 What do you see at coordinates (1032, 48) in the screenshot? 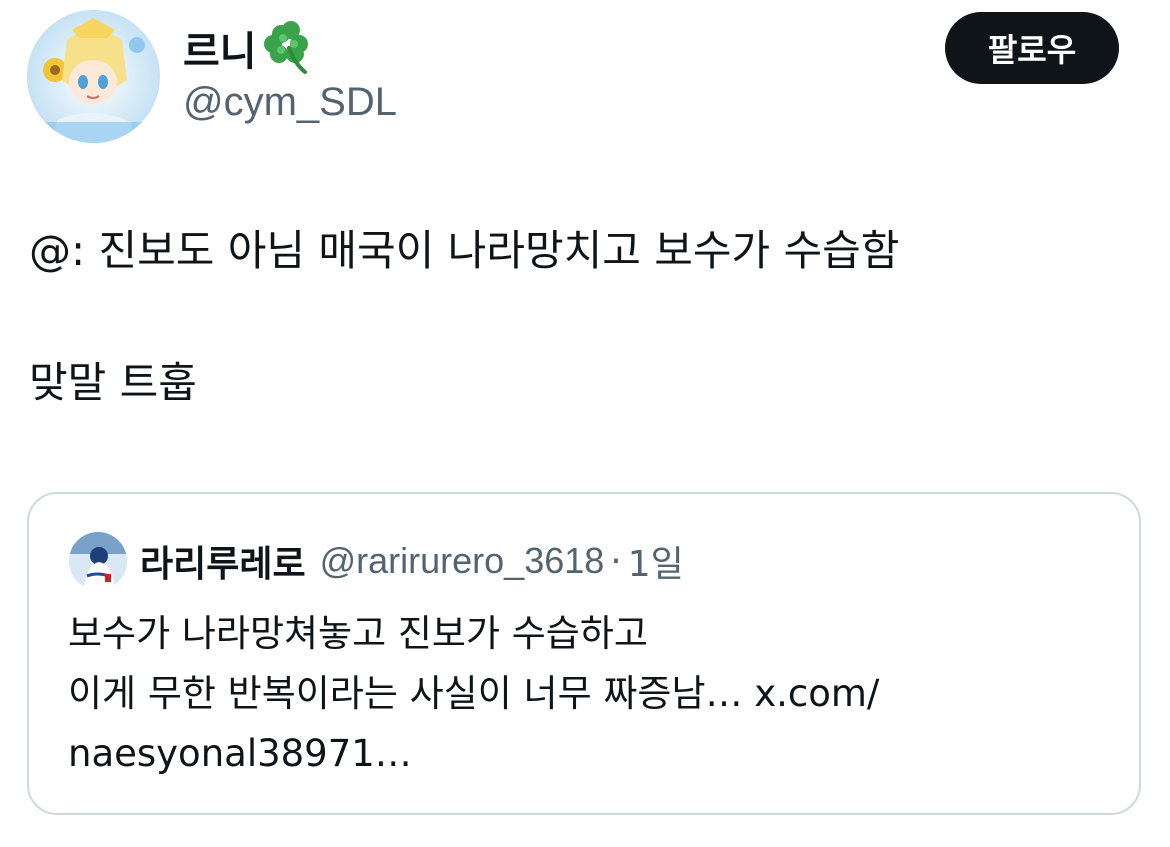
I see `follow-button: 팔로우` at bounding box center [1032, 48].